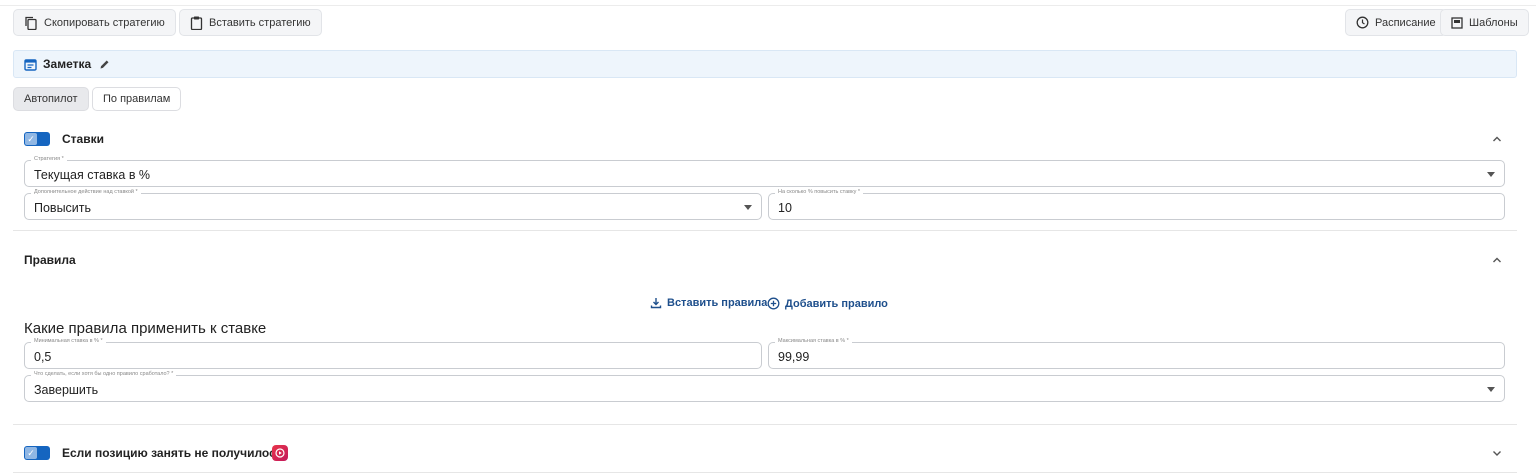  I want to click on play-icon, so click(280, 453).